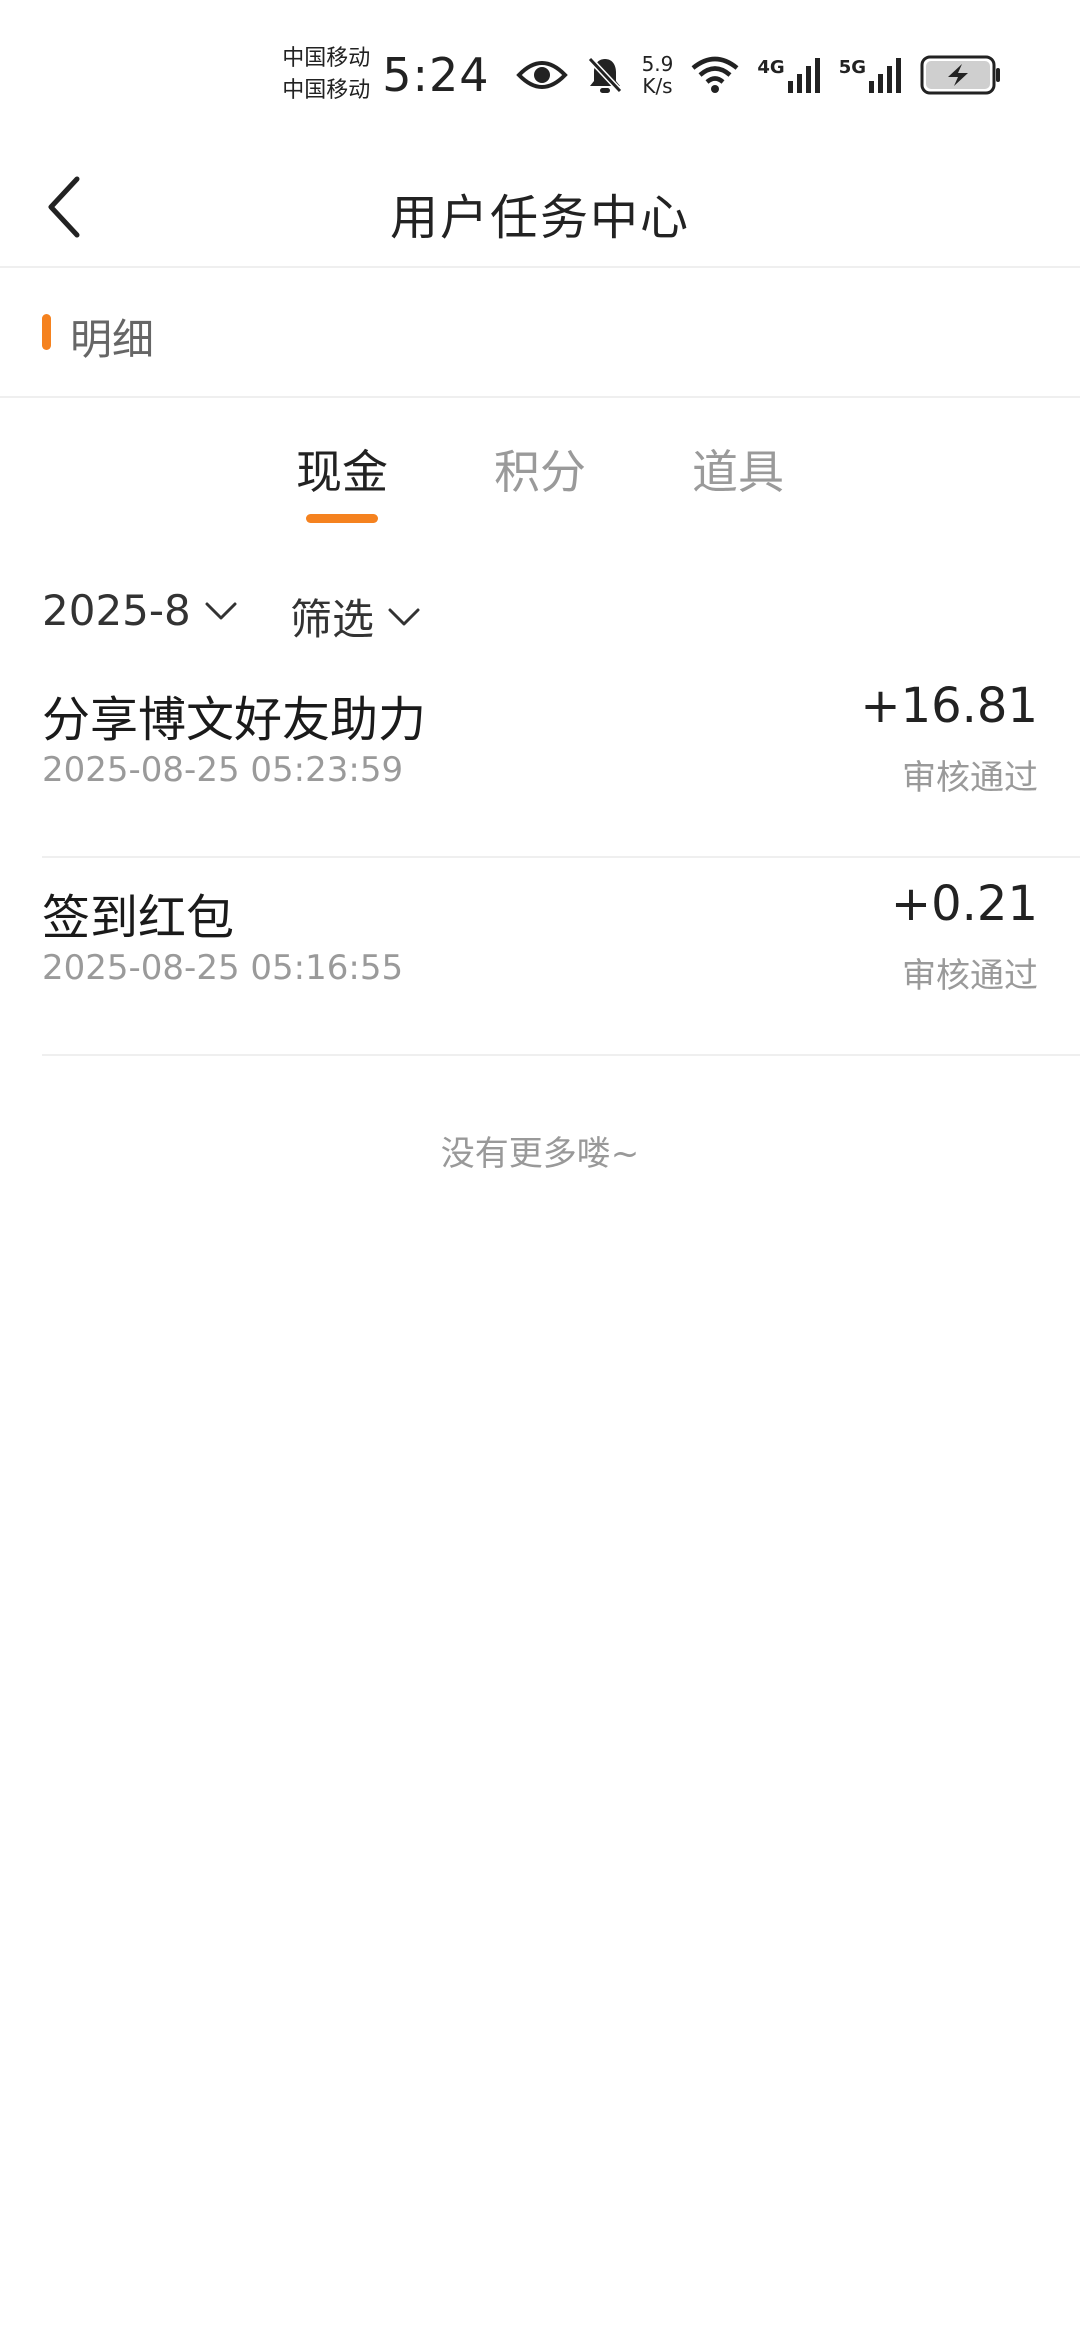 This screenshot has width=1080, height=2340. Describe the element at coordinates (436, 75) in the screenshot. I see `clock: 5:24` at that location.